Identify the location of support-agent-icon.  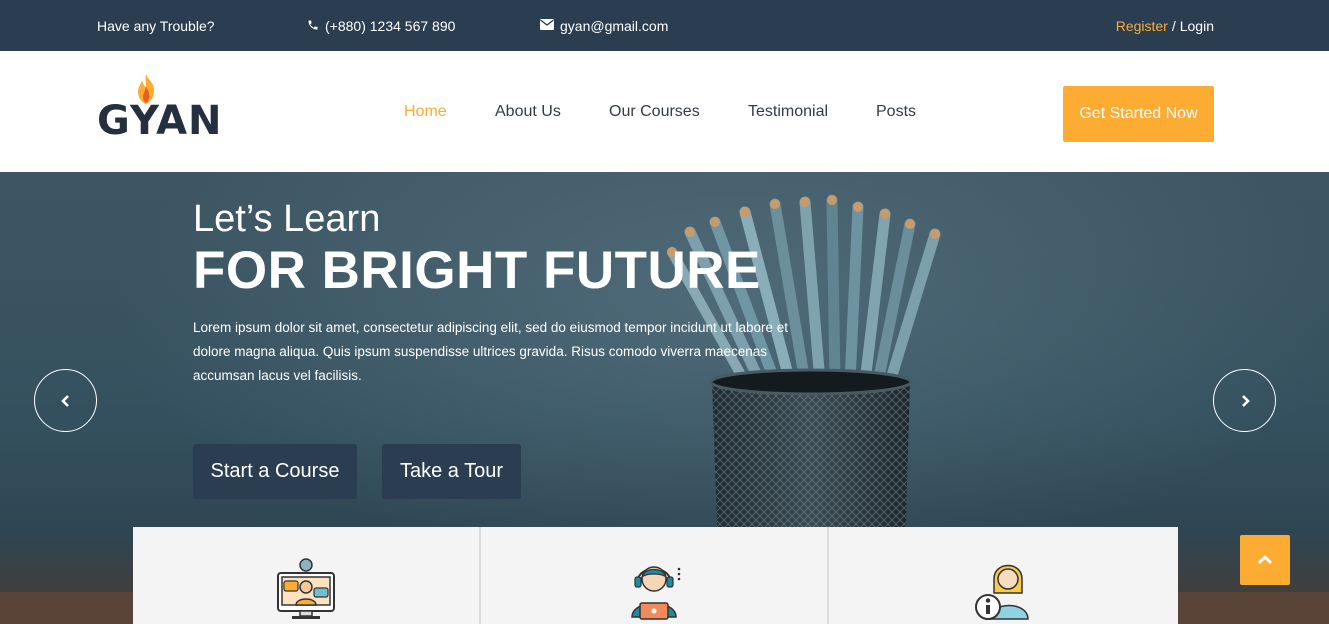
(656, 593).